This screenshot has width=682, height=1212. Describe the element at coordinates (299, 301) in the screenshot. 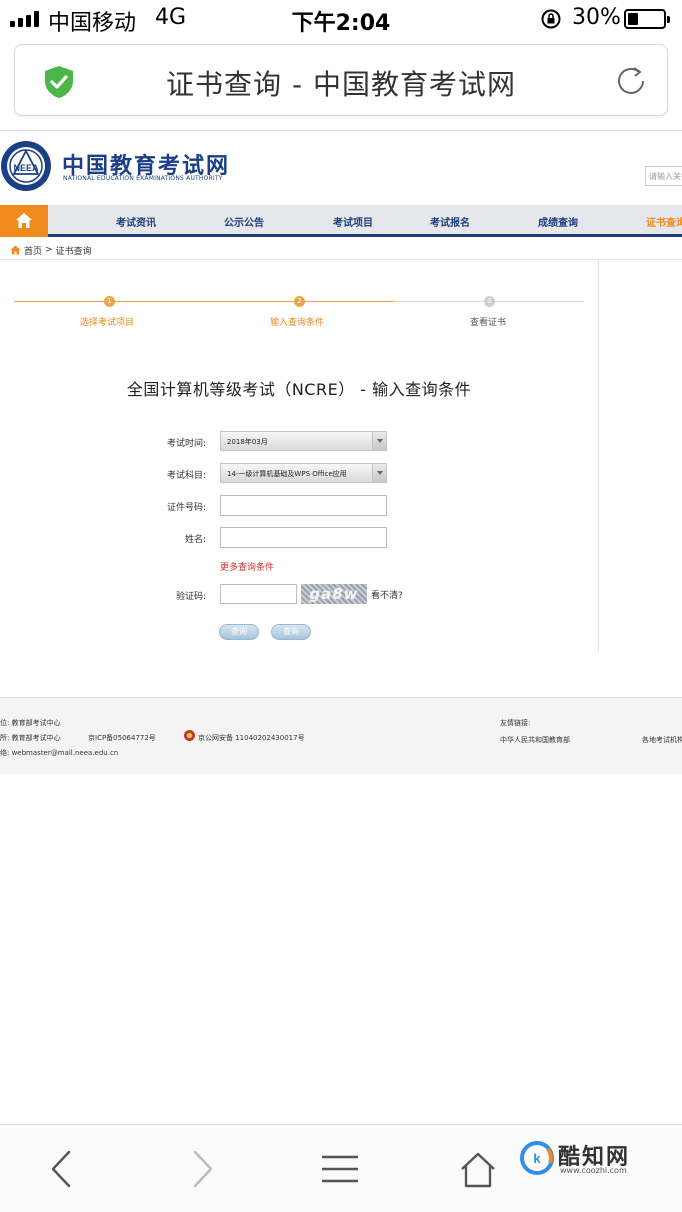

I see `step-2-dot: 2` at that location.